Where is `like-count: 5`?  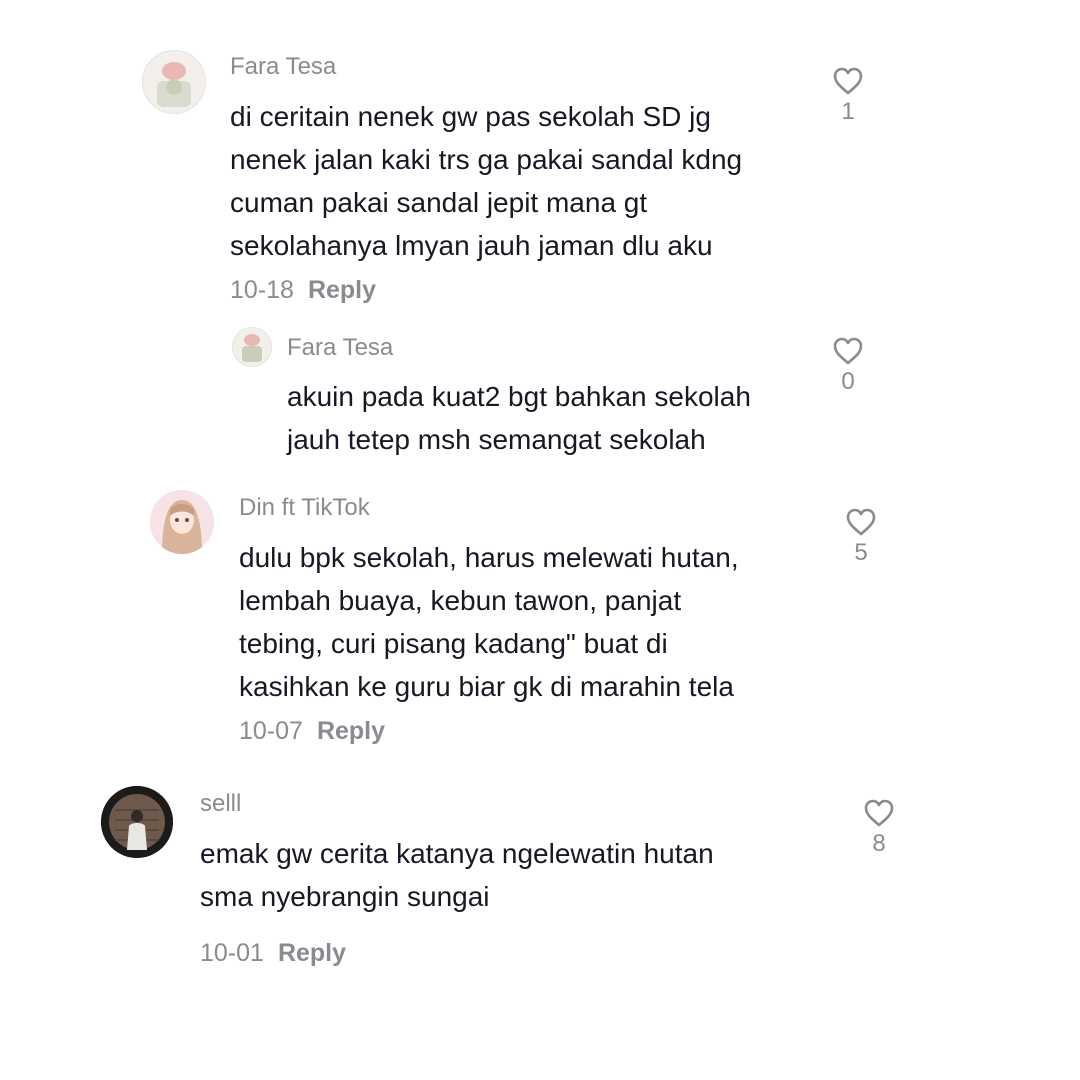
like-count: 5 is located at coordinates (861, 552).